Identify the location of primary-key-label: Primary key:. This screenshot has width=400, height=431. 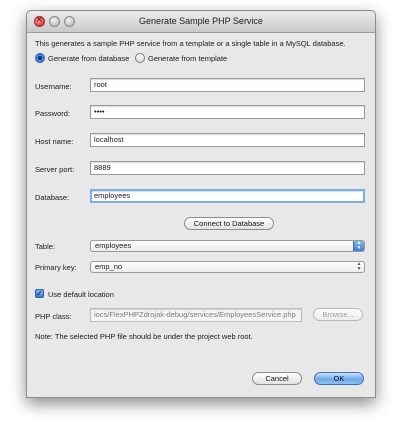
(56, 267).